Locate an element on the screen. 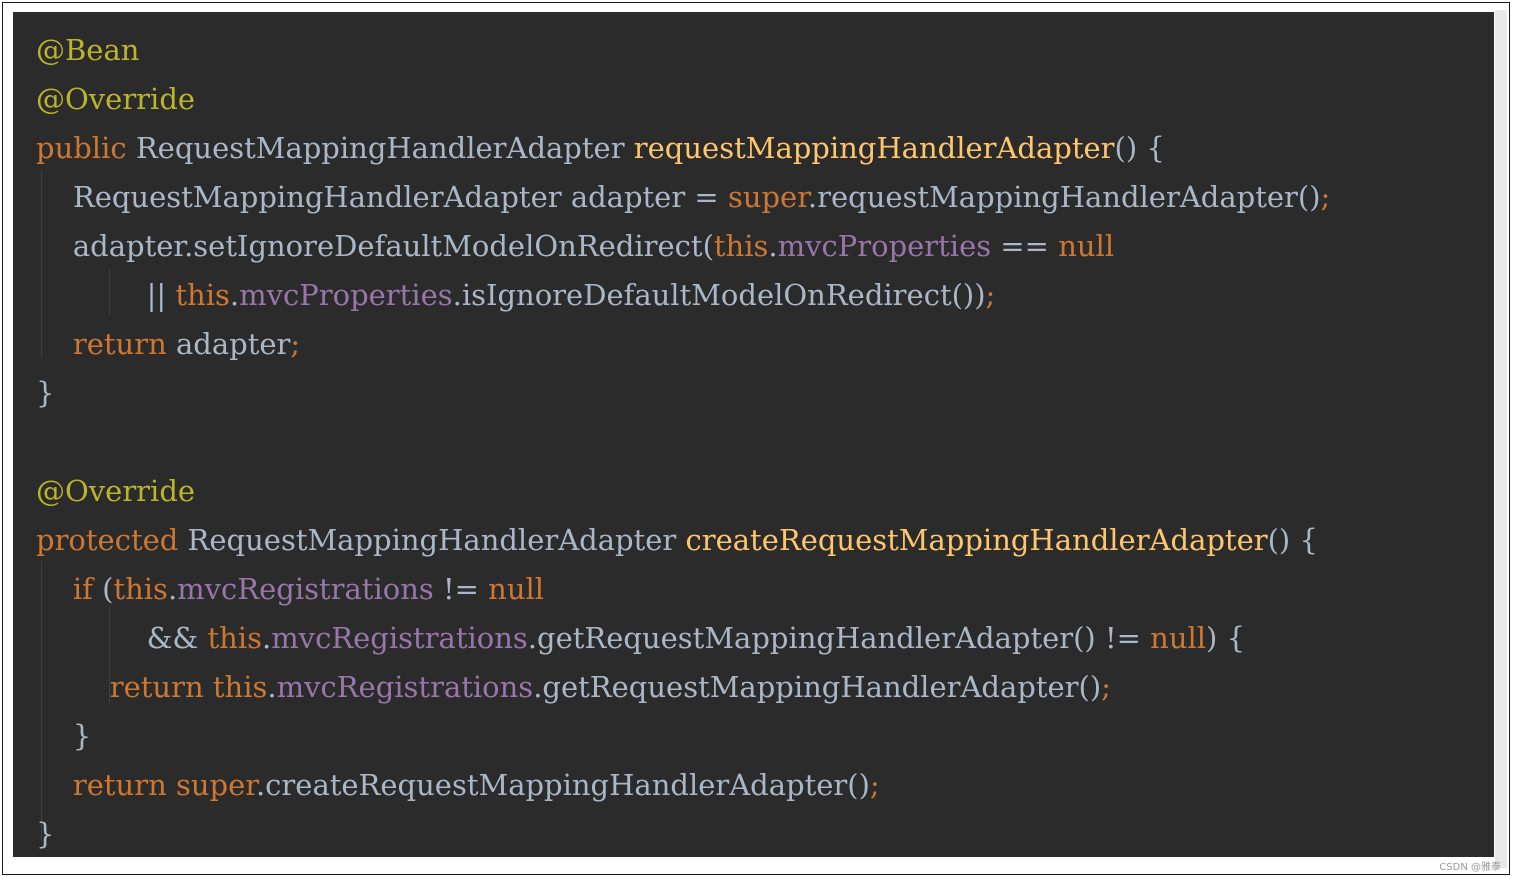 The height and width of the screenshot is (879, 1515). code-token: .isIgnoreDefaultModelOnRedirect()) is located at coordinates (719, 295).